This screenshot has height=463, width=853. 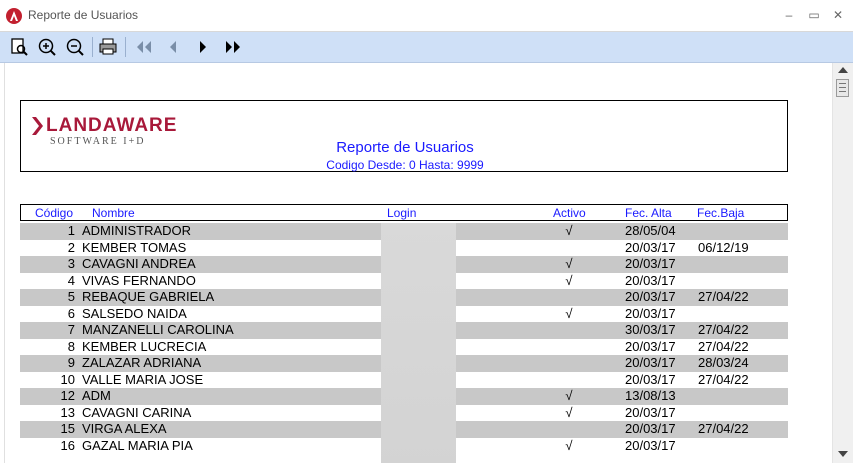 What do you see at coordinates (426, 16) in the screenshot?
I see `title-bar: Reporte de Usuarios – ▭ ✕` at bounding box center [426, 16].